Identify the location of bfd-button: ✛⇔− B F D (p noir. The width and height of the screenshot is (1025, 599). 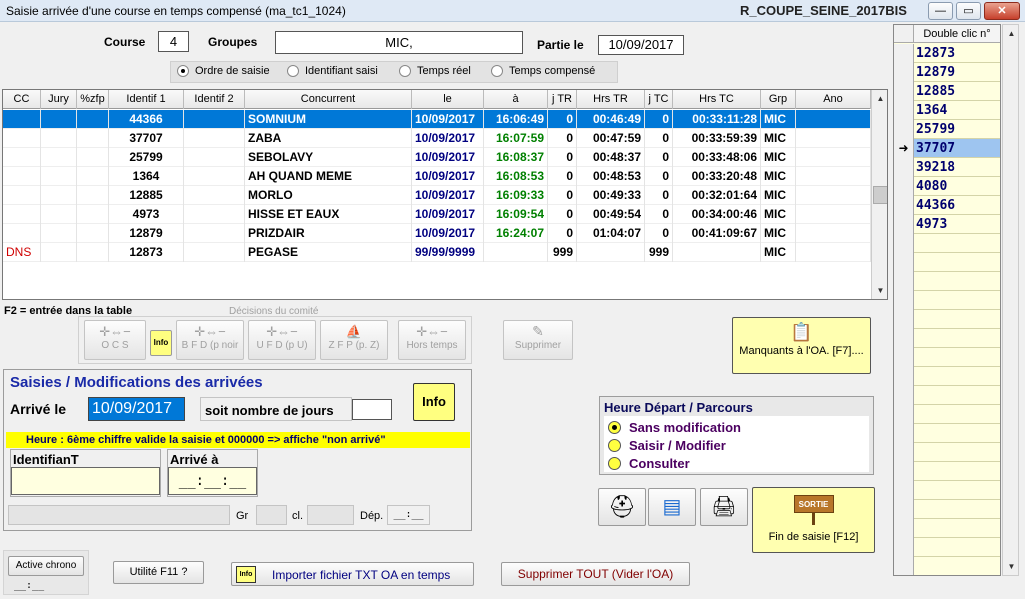
(210, 340).